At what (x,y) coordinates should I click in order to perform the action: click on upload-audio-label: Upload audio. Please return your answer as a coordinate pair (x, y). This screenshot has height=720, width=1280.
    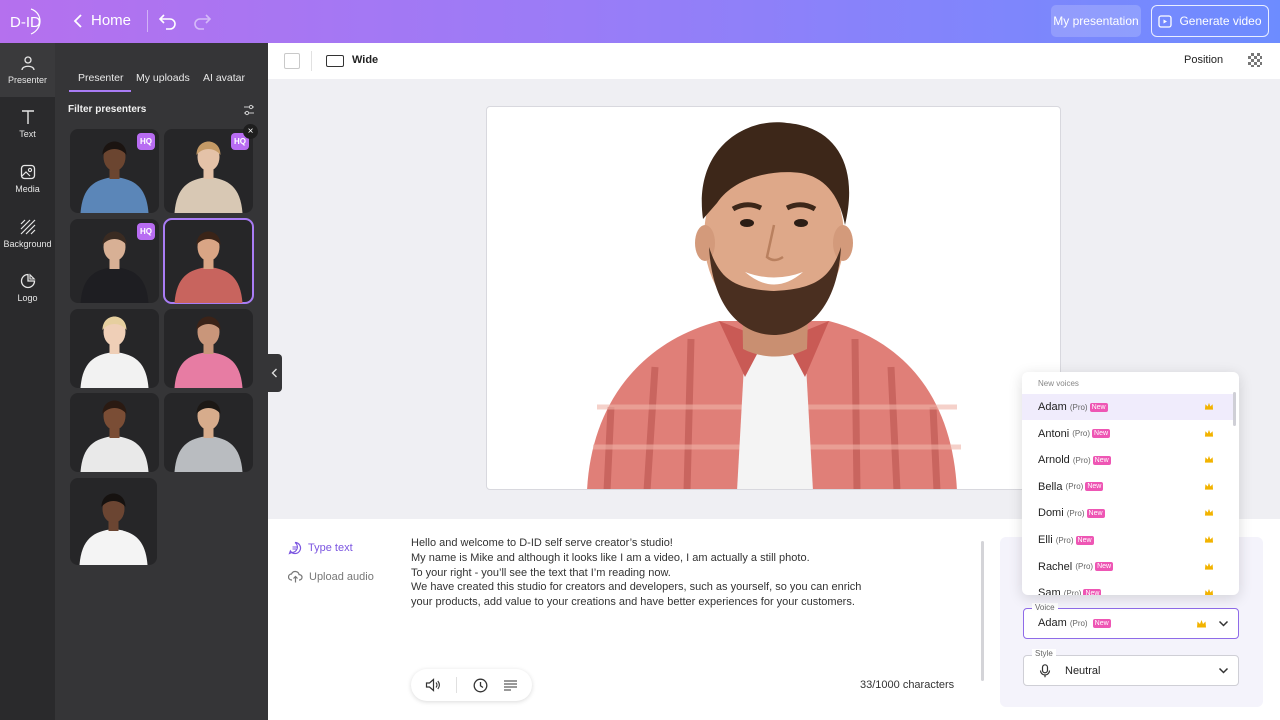
    Looking at the image, I should click on (341, 576).